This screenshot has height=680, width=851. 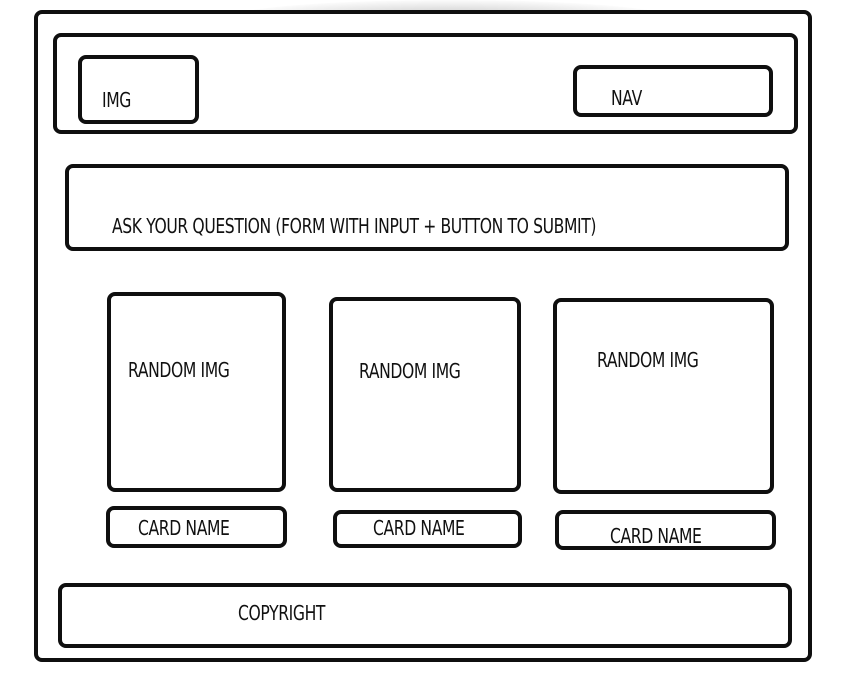 What do you see at coordinates (648, 360) in the screenshot?
I see `card-3-image-label: RANDOM IMG` at bounding box center [648, 360].